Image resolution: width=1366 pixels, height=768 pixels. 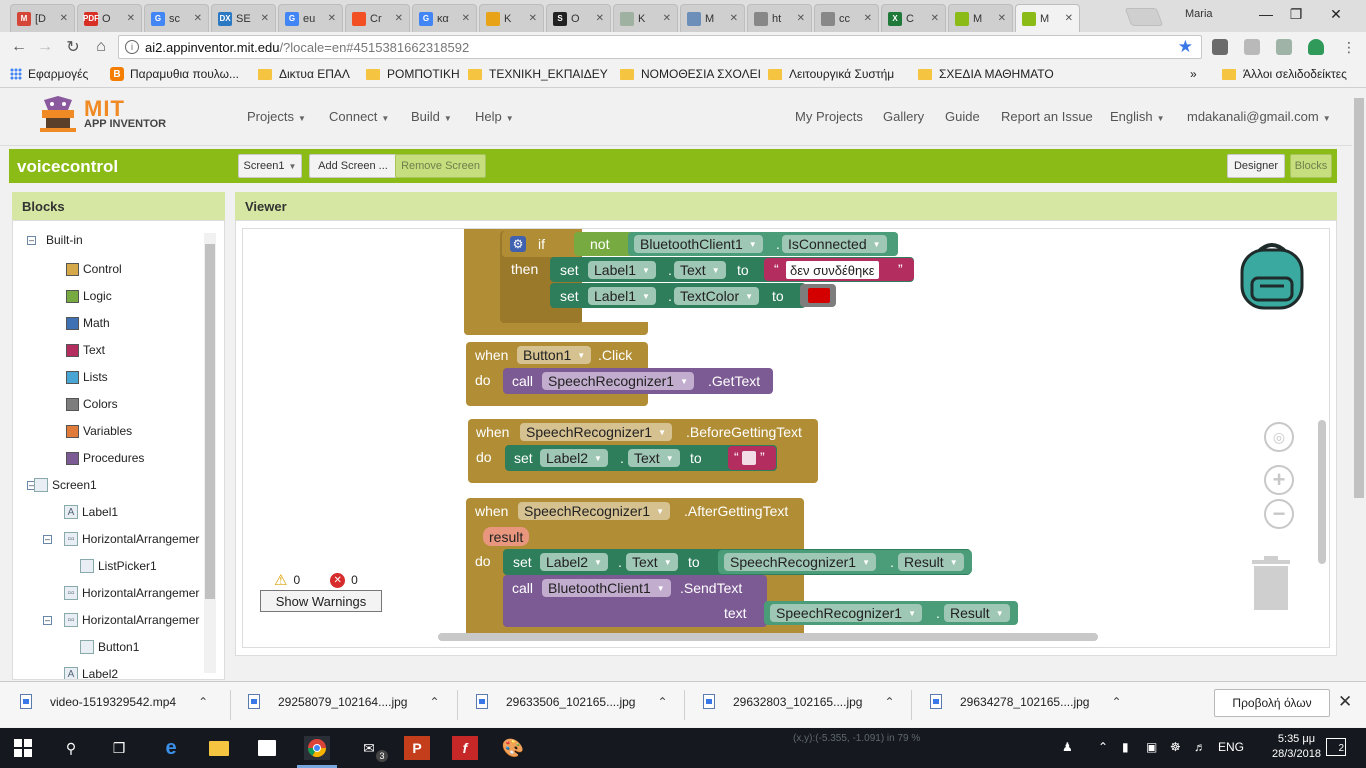 What do you see at coordinates (310, 18) in the screenshot?
I see `browser-tab: Geu ✕` at bounding box center [310, 18].